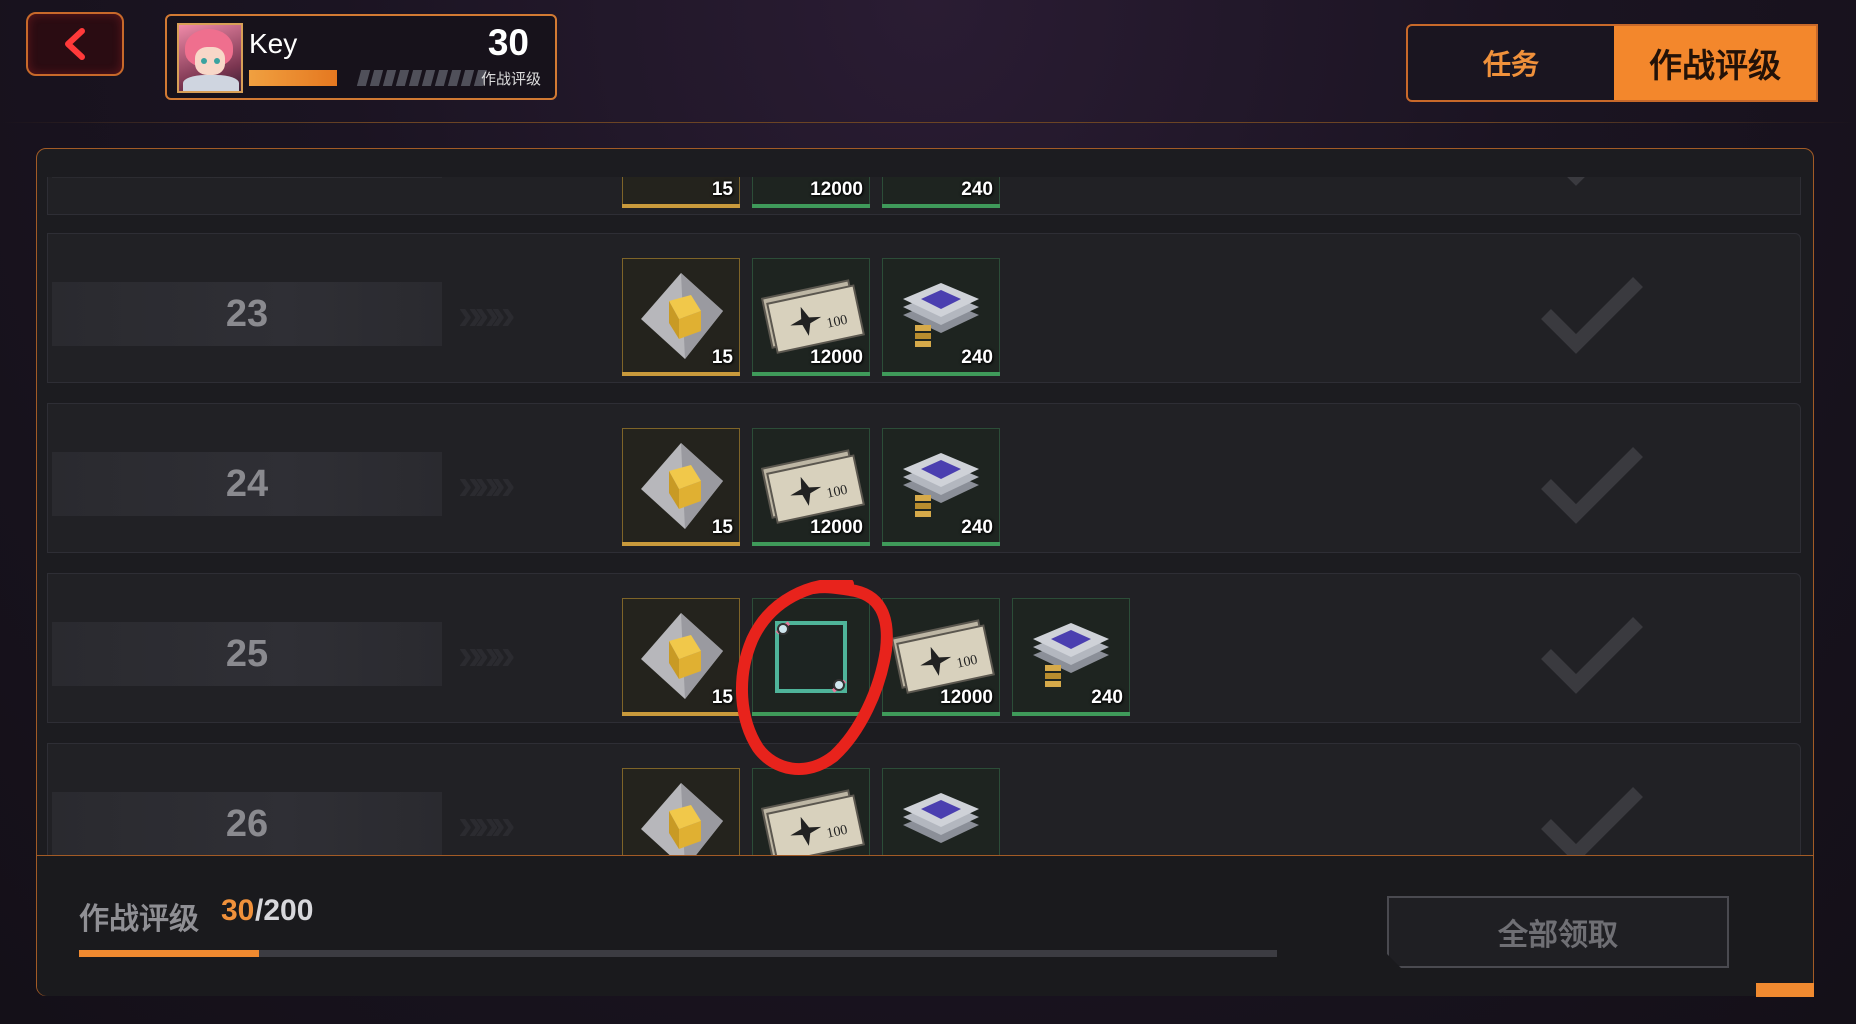 The width and height of the screenshot is (1856, 1024). I want to click on tab-combat-rating: 作战评级, so click(1715, 63).